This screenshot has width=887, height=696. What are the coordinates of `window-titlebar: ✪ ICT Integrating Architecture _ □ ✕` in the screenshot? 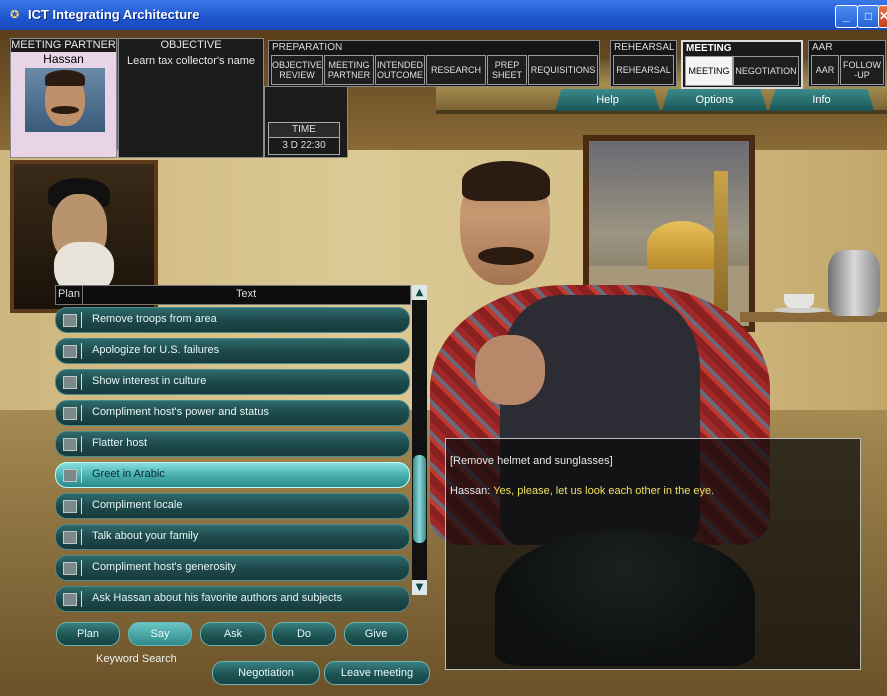 It's located at (443, 15).